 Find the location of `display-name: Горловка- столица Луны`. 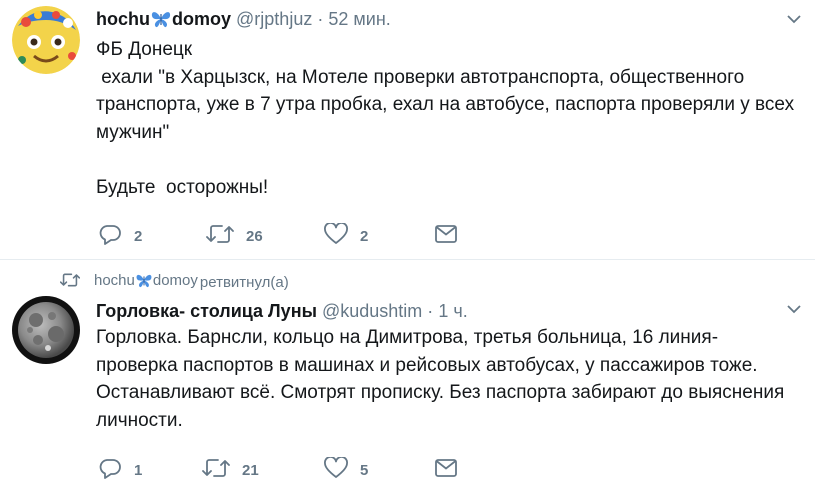

display-name: Горловка- столица Луны is located at coordinates (206, 311).